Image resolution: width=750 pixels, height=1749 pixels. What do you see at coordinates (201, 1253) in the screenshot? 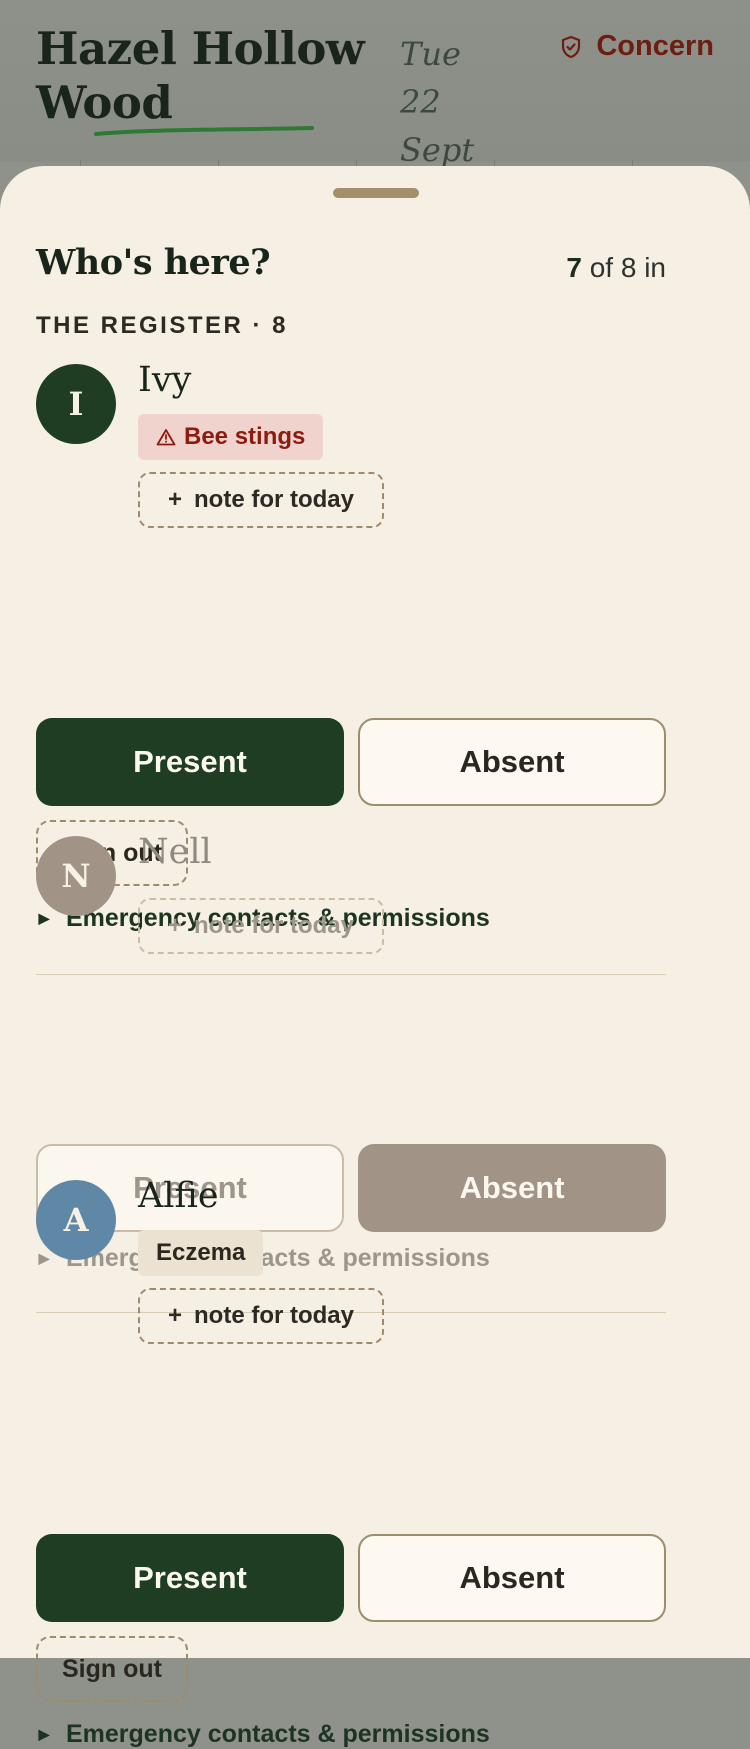
I see `condition-badge: Eczema` at bounding box center [201, 1253].